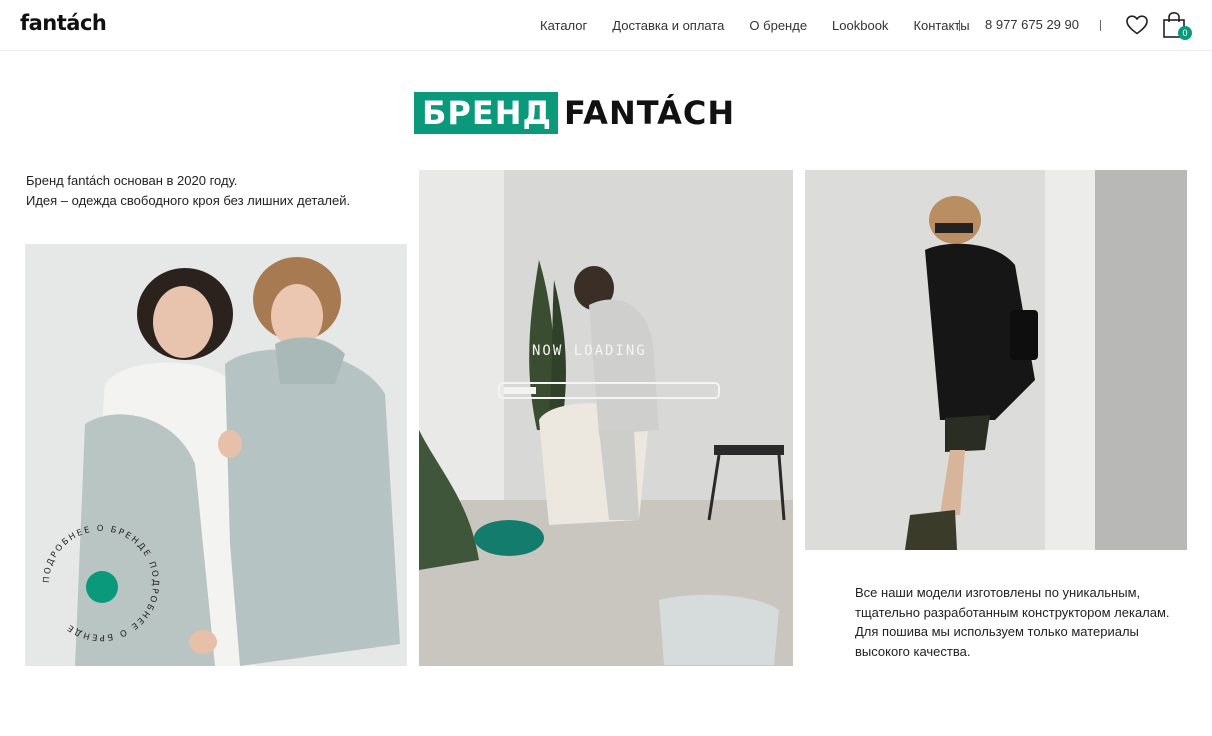 The width and height of the screenshot is (1212, 736). Describe the element at coordinates (132, 180) in the screenshot. I see `intro-line: Бренд fantách основан в 2020 году.` at that location.